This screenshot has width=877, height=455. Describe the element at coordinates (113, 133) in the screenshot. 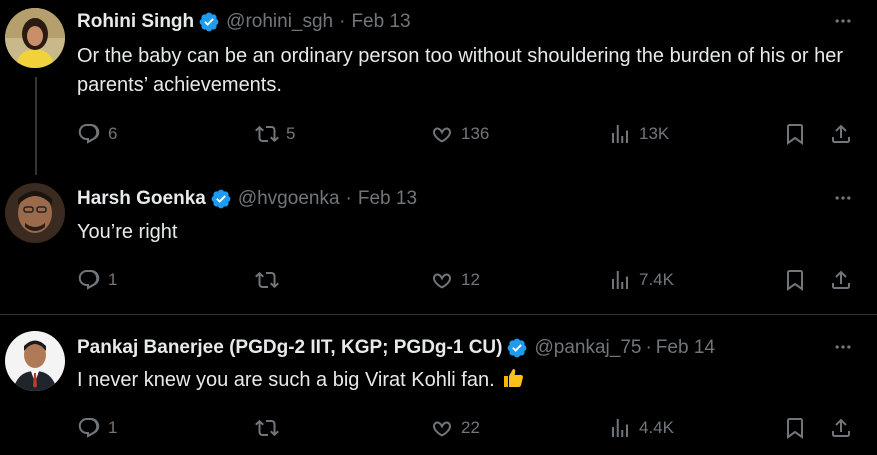

I see `reply-count: 6` at that location.